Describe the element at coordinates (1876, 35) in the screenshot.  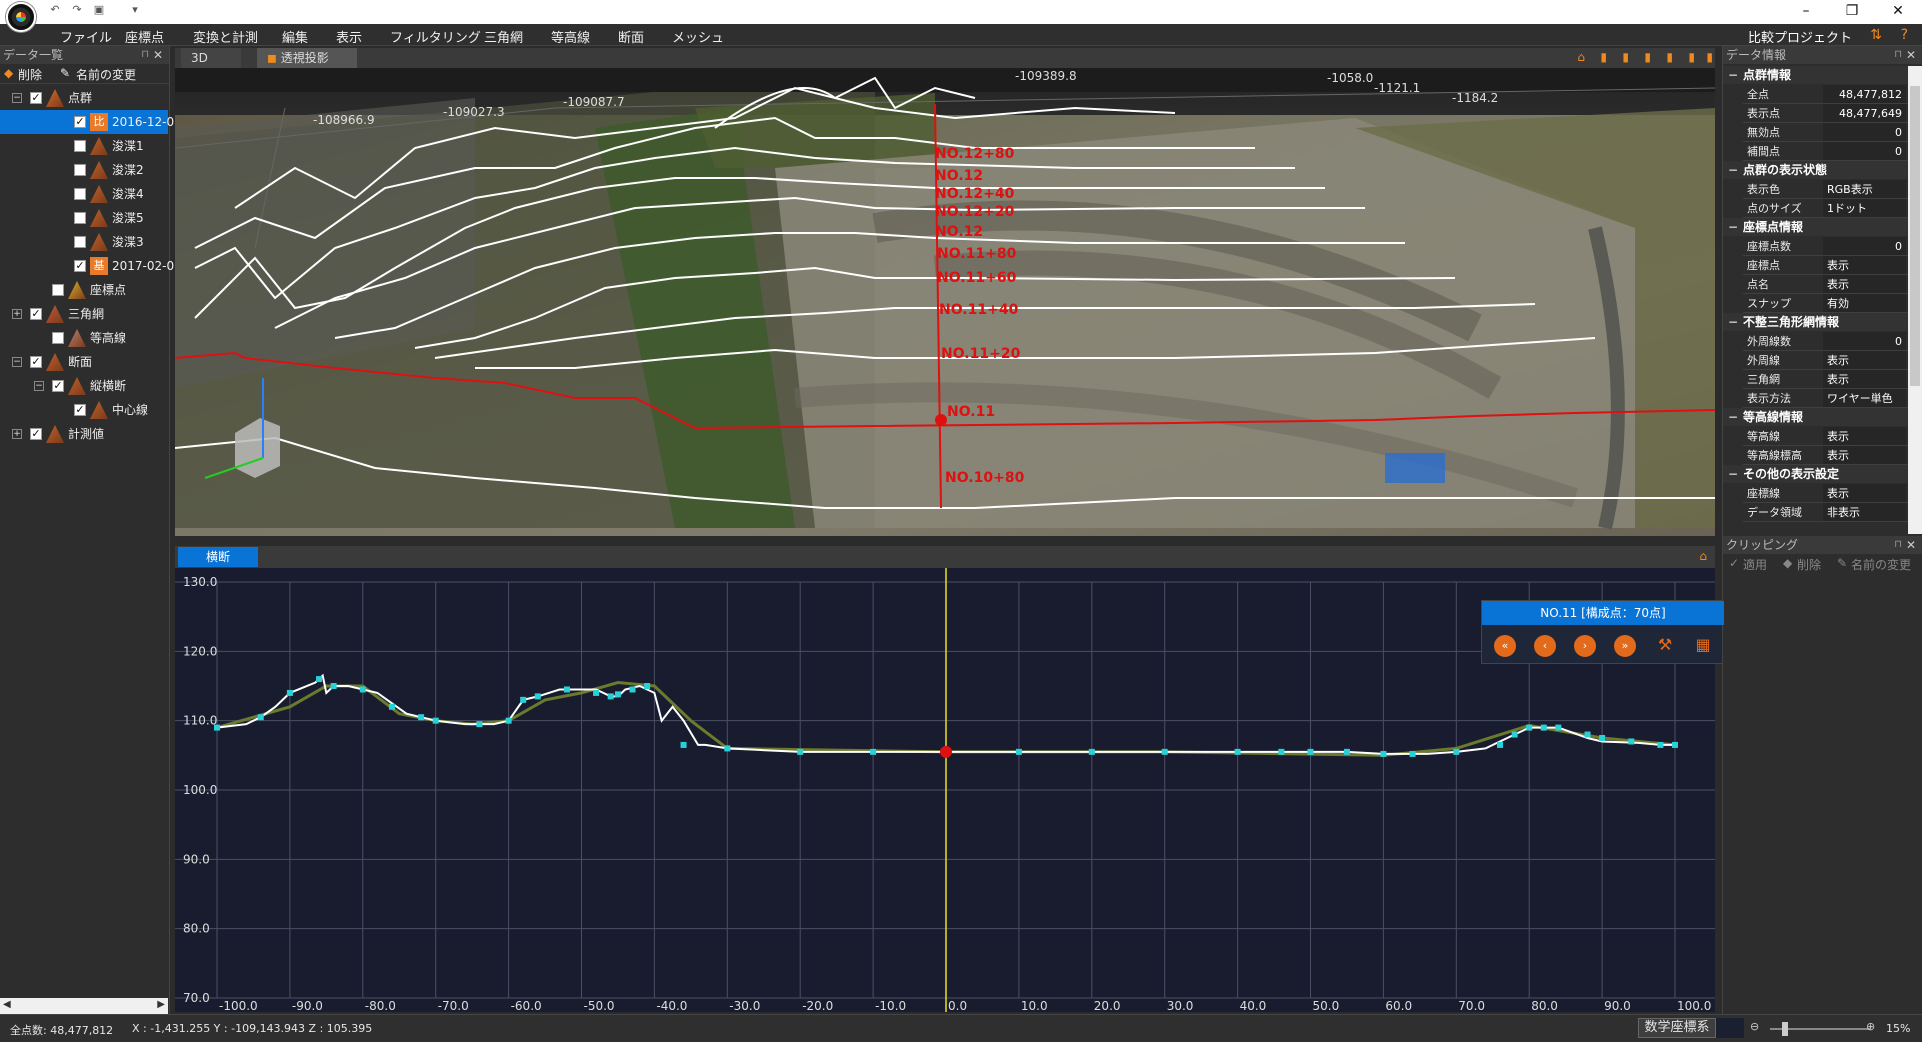
I see `sort-icon: ⇅` at that location.